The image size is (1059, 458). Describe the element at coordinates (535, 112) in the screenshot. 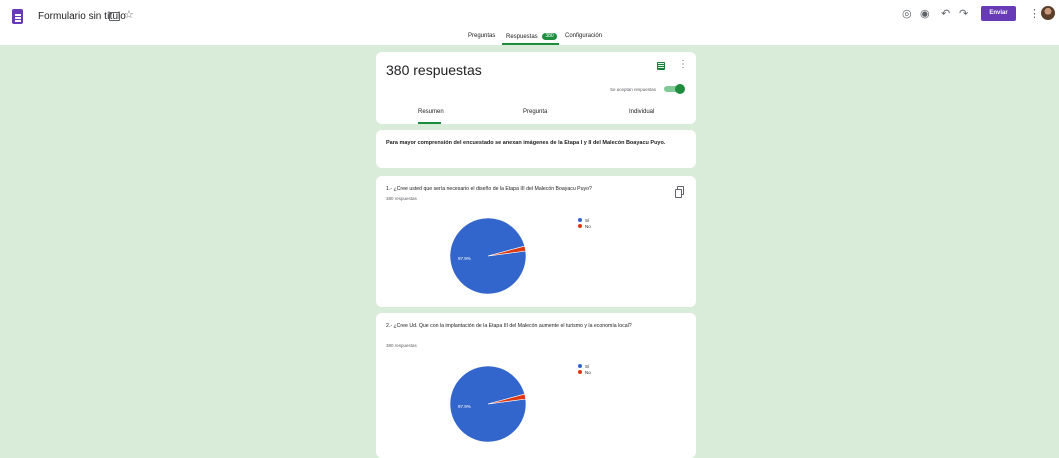

I see `subtab-pregunta: Pregunta` at that location.